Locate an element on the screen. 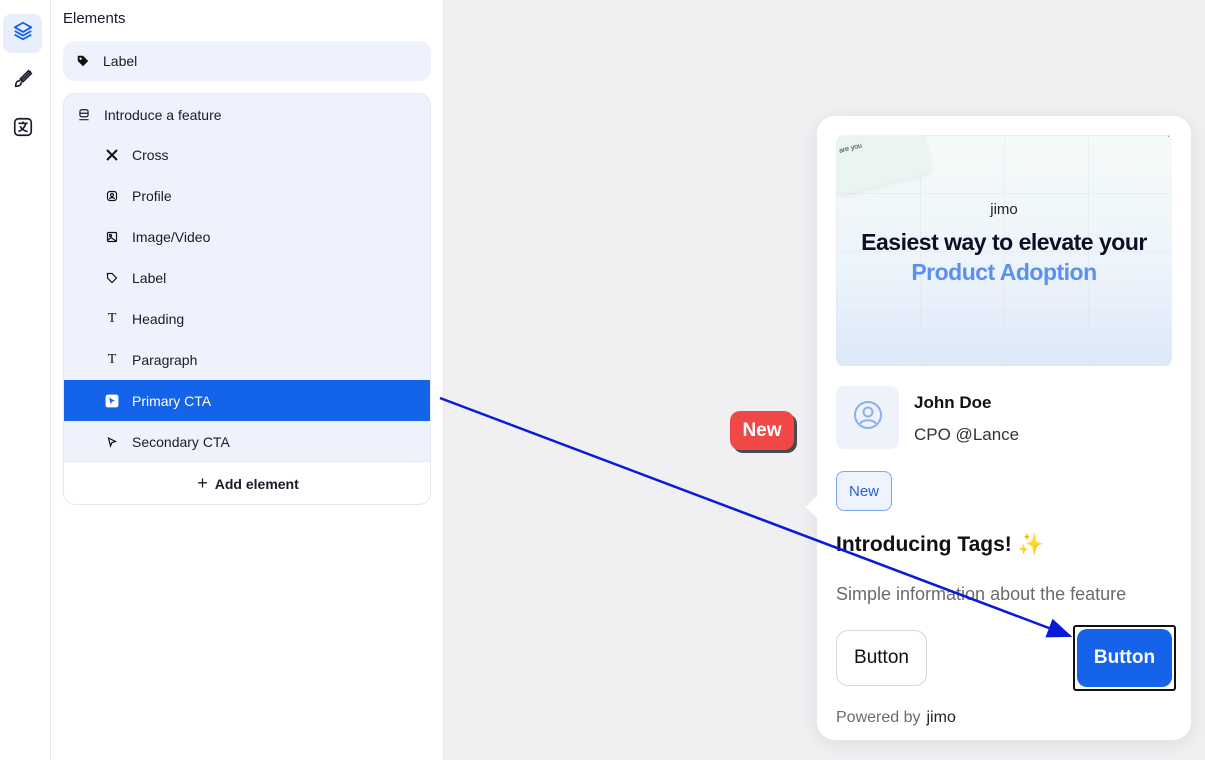  element-item-secondary-cta: Secondary CTA is located at coordinates (247, 441).